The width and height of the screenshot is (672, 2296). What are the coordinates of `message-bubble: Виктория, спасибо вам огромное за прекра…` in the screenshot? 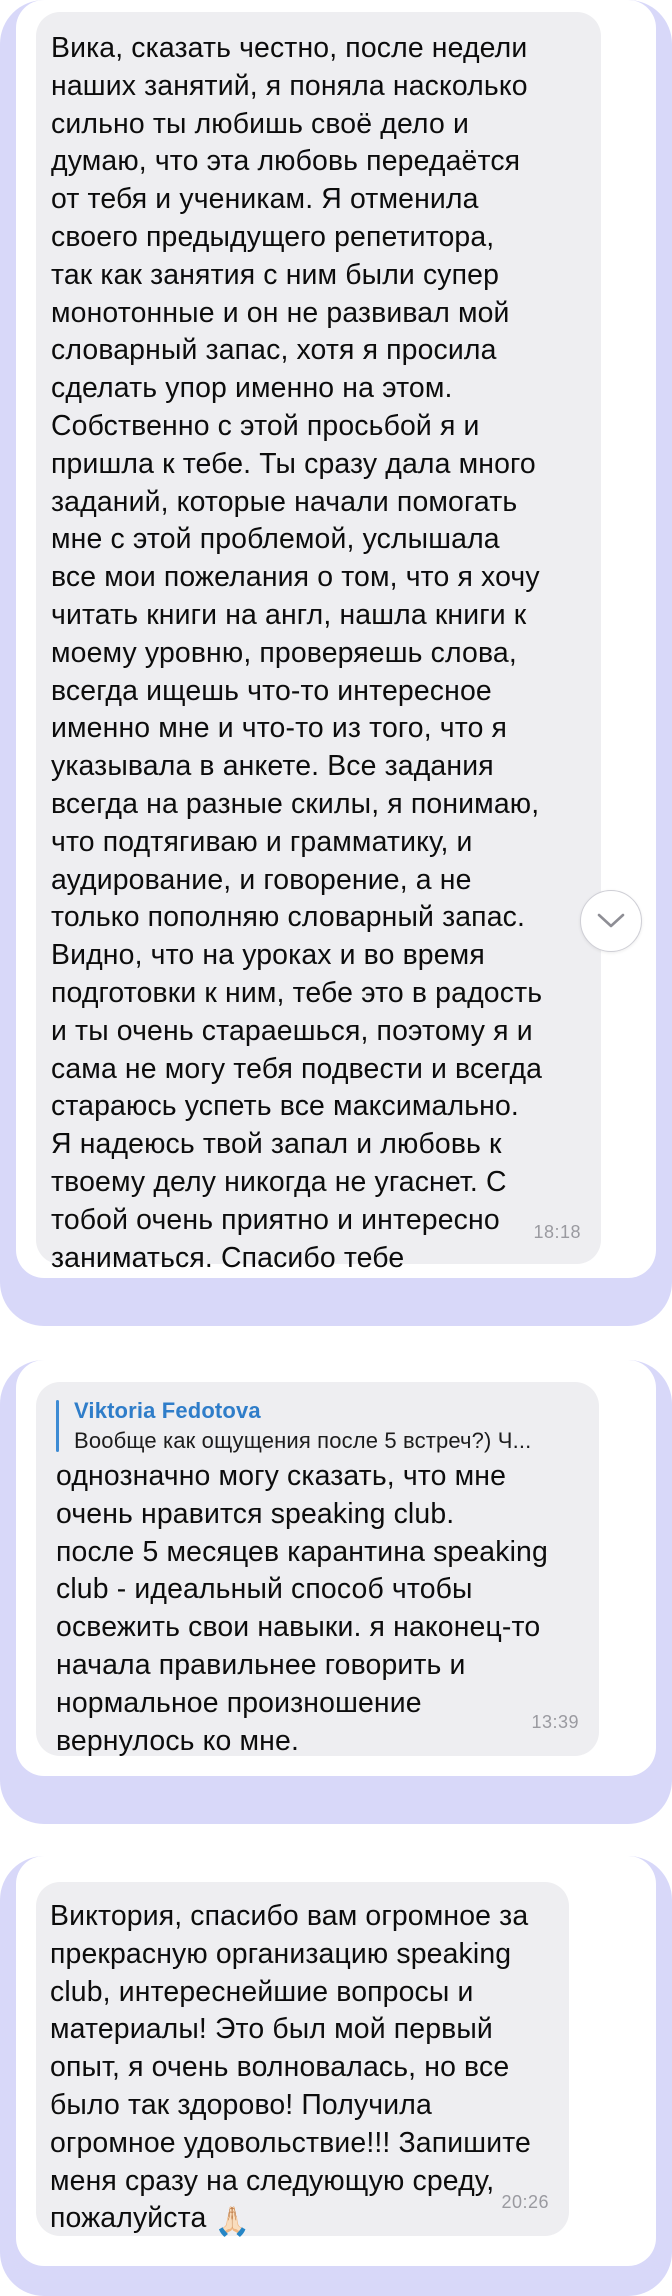 It's located at (302, 2060).